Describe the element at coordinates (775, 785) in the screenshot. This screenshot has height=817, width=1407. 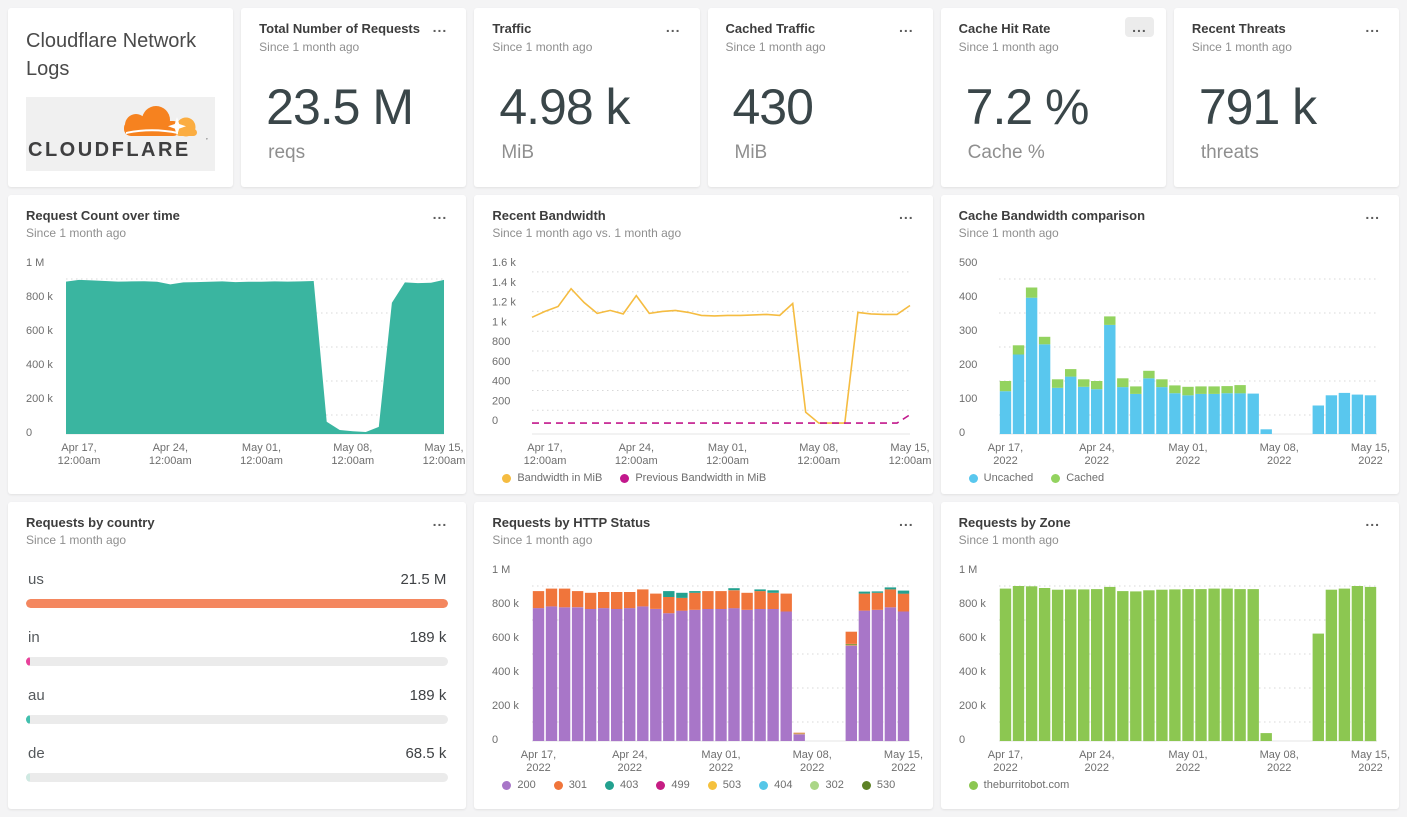
I see `legend-item: 404` at that location.